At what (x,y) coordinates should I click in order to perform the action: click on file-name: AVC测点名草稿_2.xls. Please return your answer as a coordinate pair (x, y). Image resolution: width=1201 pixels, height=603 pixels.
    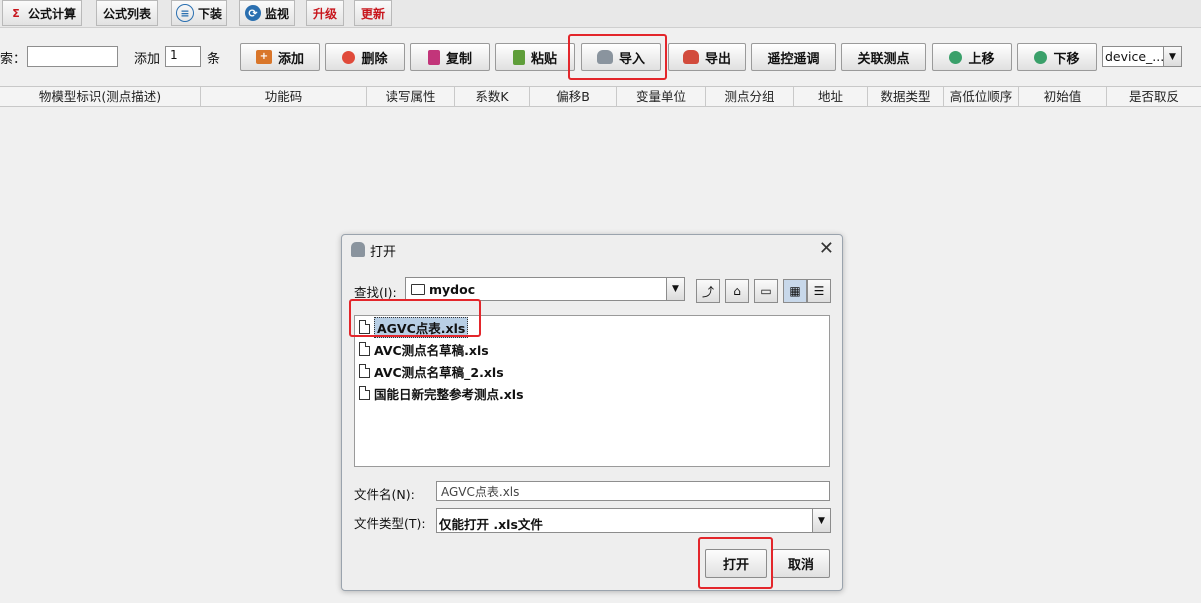
    Looking at the image, I should click on (439, 372).